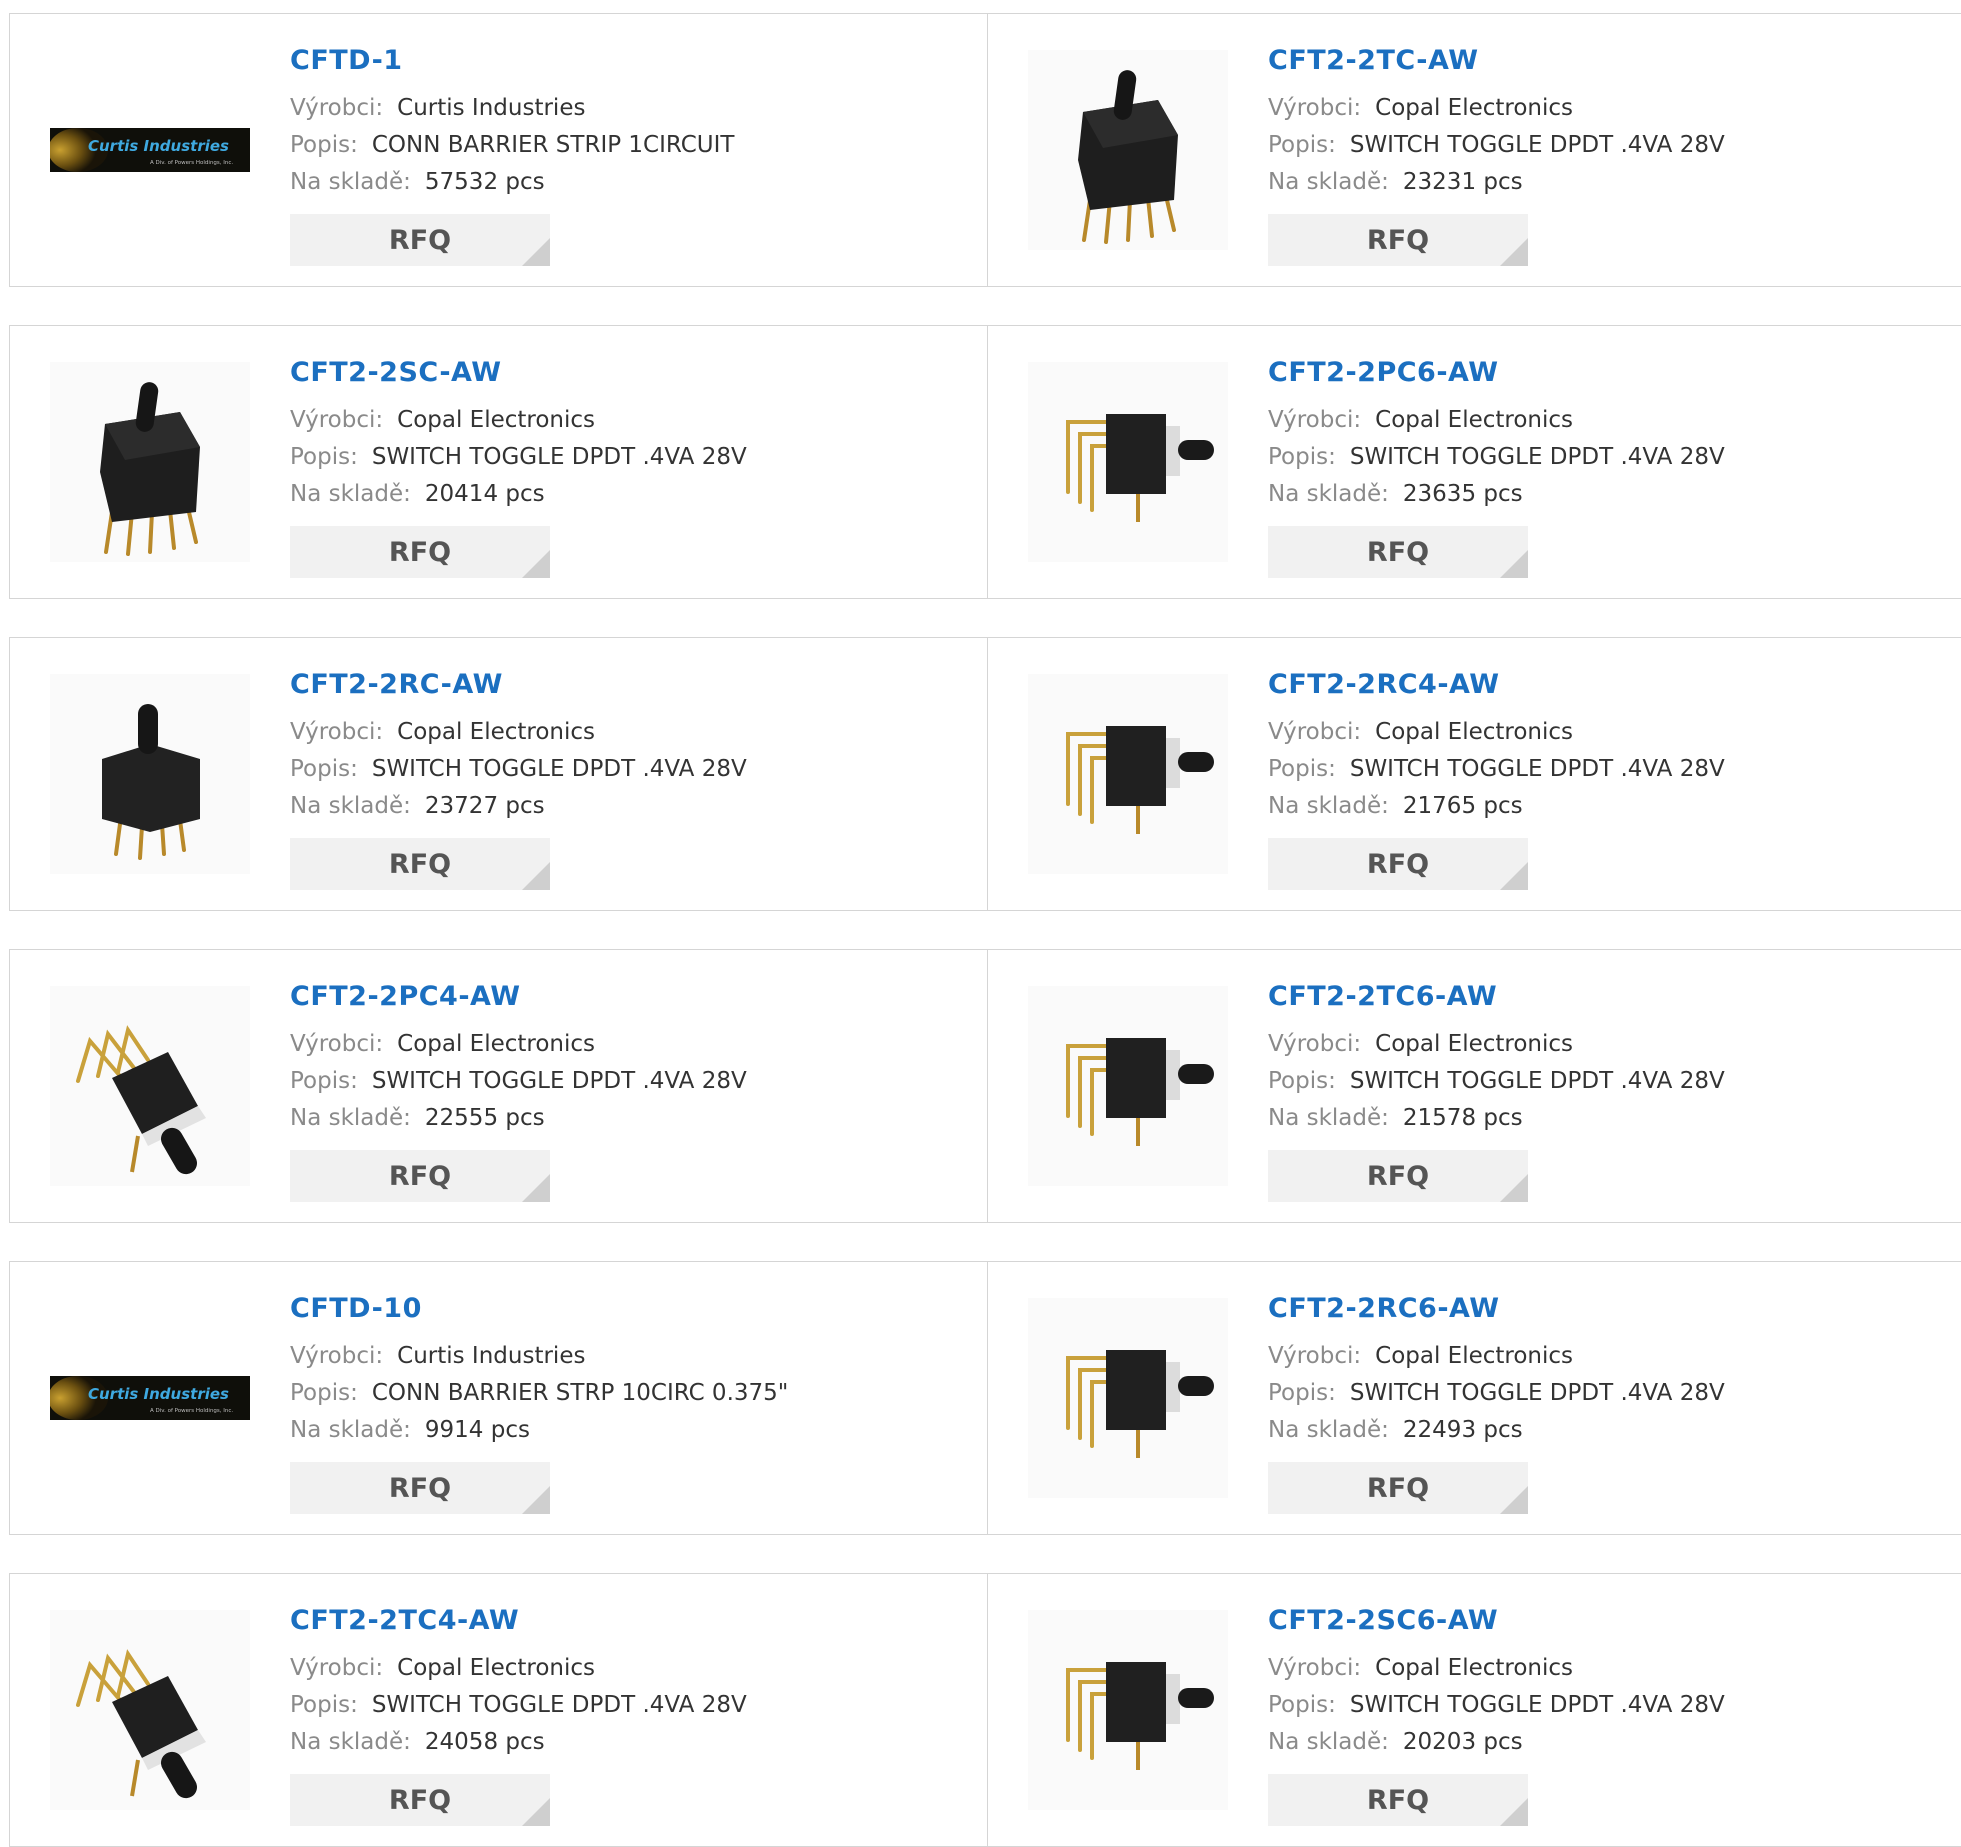 Image resolution: width=1961 pixels, height=1847 pixels. I want to click on part-number-link: CFT2-2RC4-AW, so click(1598, 685).